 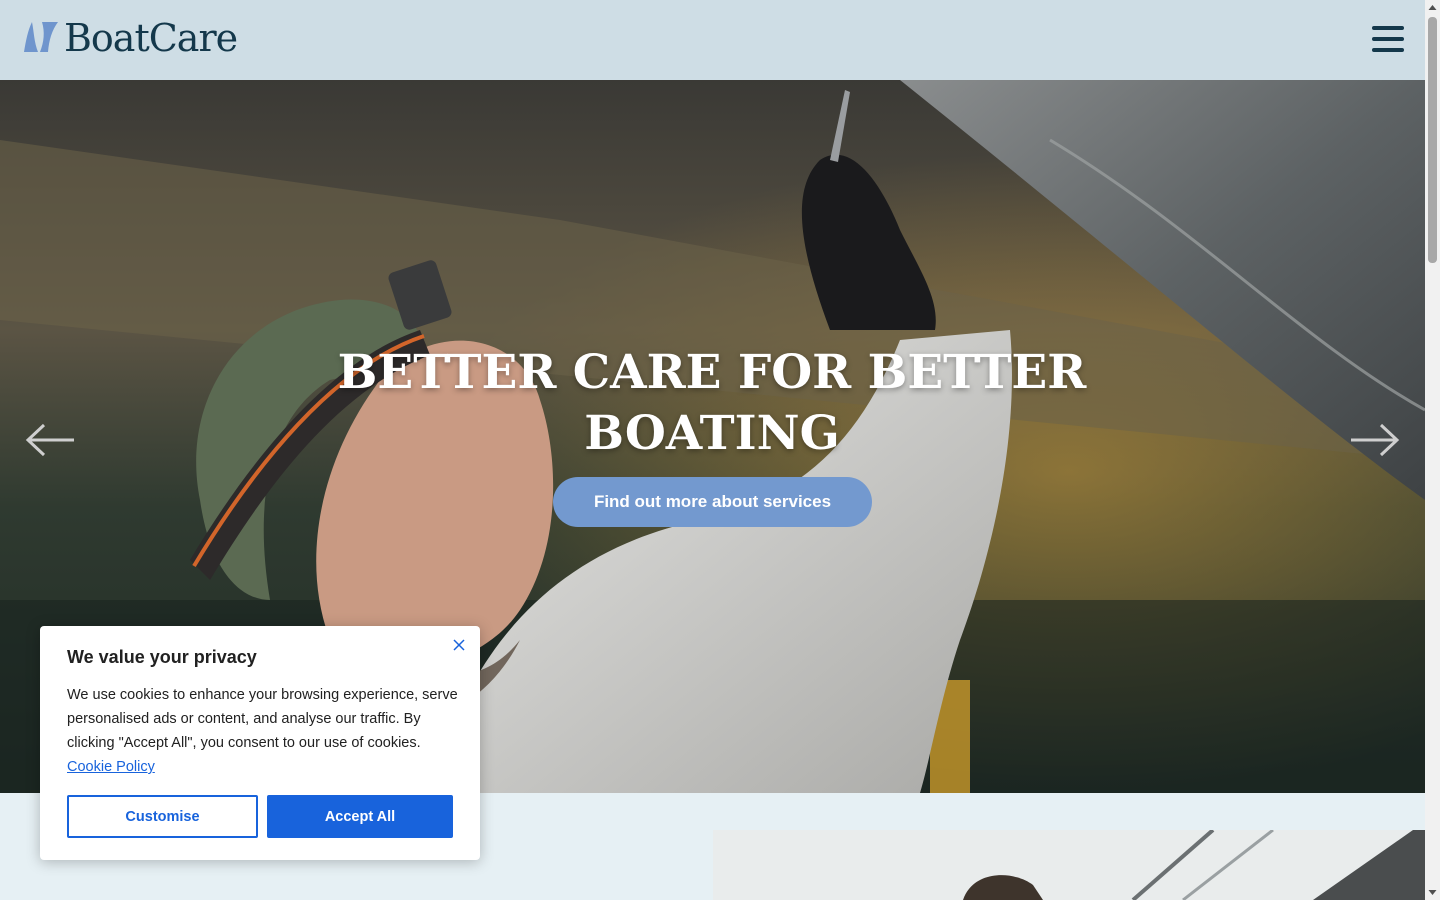 What do you see at coordinates (1389, 41) in the screenshot?
I see `hamburger-menu-icon` at bounding box center [1389, 41].